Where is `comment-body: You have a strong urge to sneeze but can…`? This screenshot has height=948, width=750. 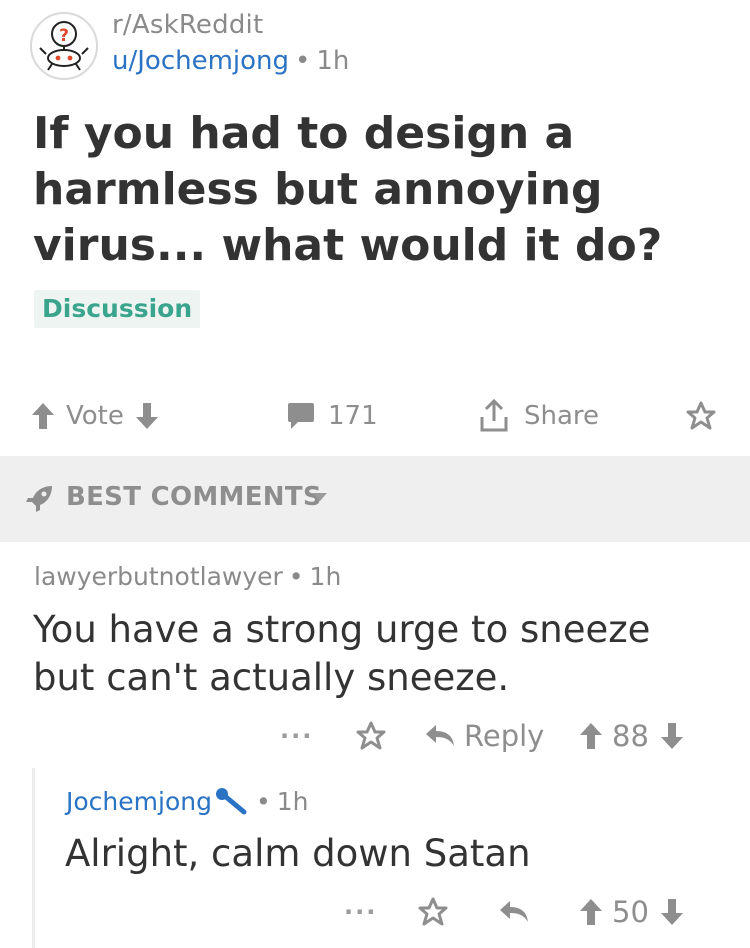 comment-body: You have a strong urge to sneeze but can… is located at coordinates (342, 653).